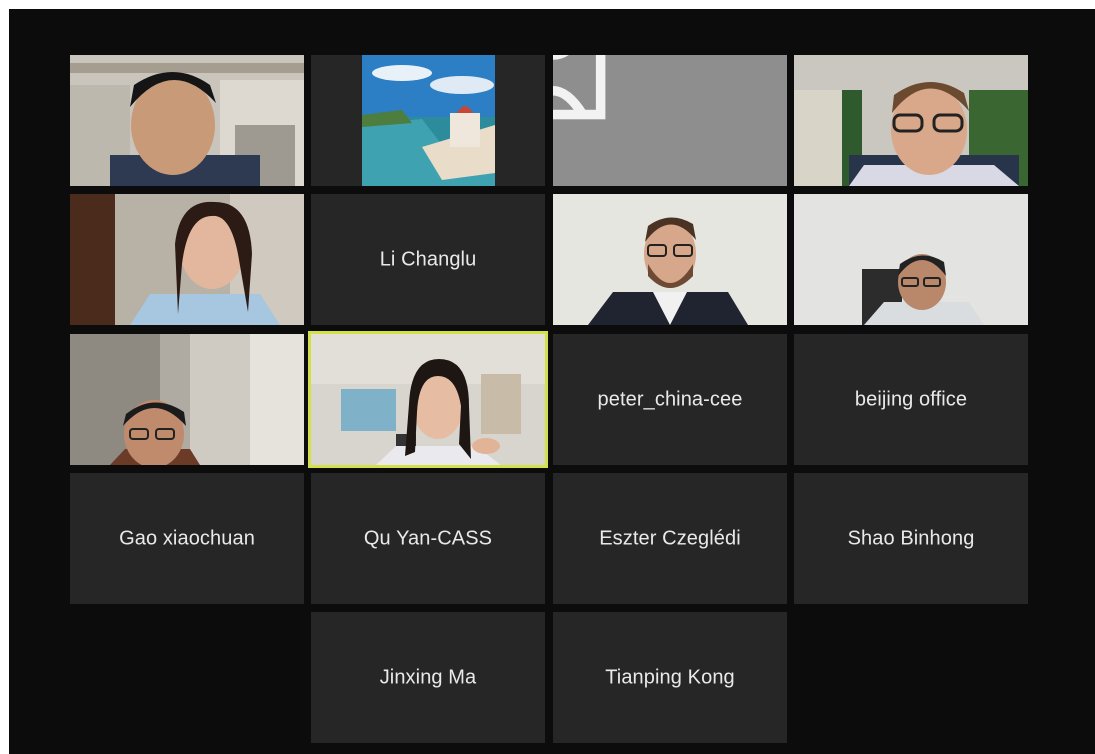 This screenshot has height=754, width=1095. I want to click on name-tile-participant-17: Jinxing Ma, so click(428, 677).